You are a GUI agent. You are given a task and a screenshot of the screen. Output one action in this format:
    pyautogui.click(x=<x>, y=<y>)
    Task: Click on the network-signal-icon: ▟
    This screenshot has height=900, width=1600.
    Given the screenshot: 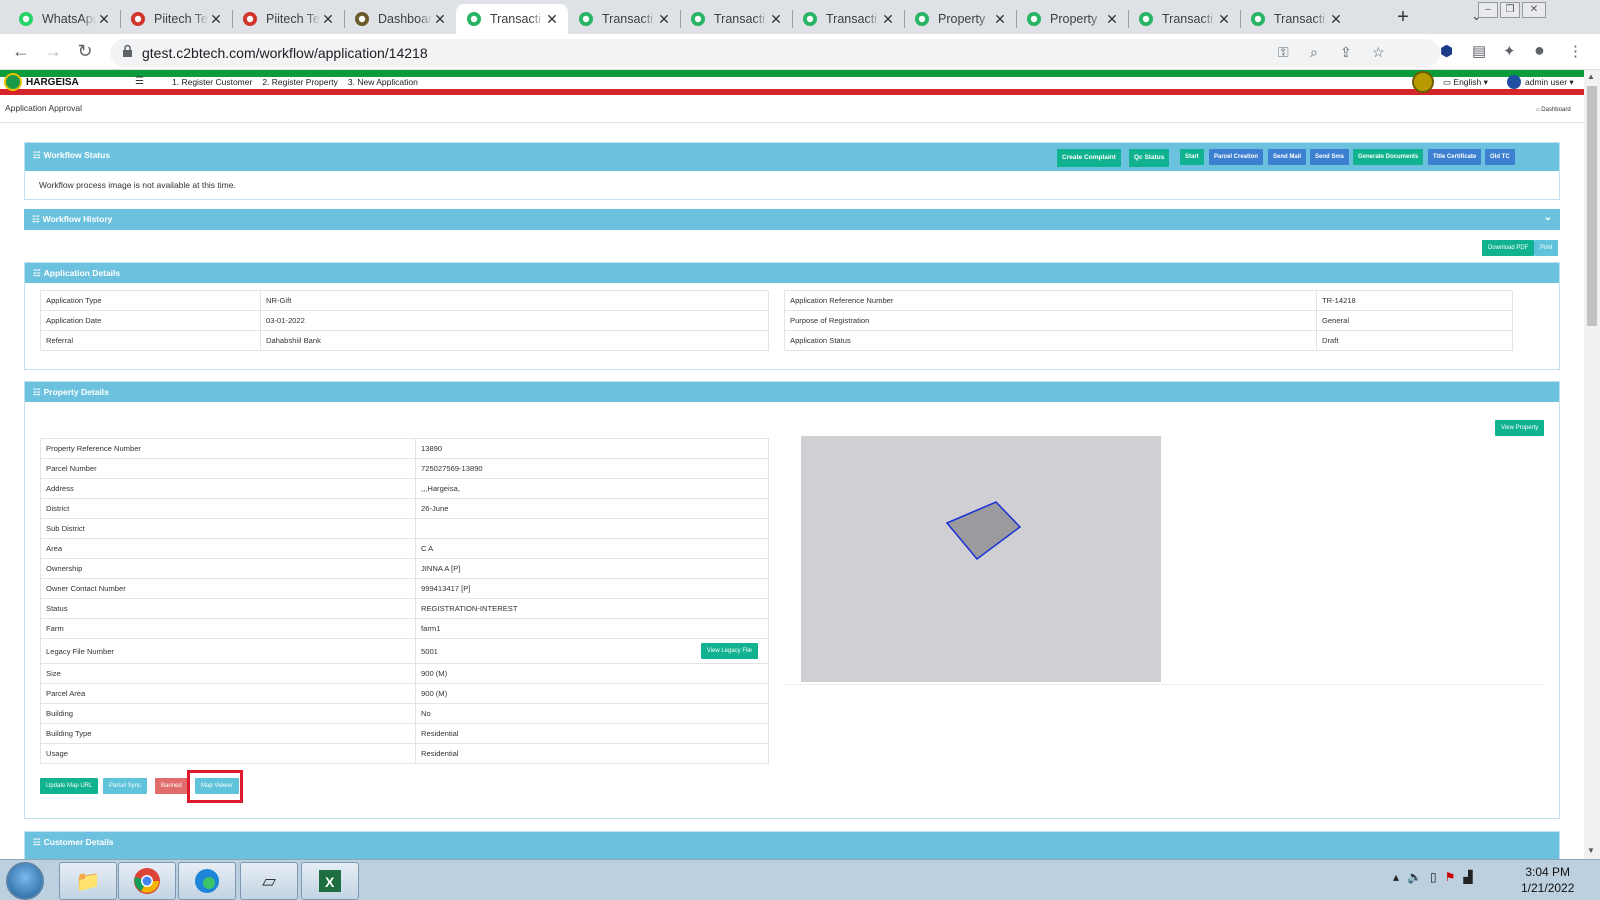 What is the action you would take?
    pyautogui.click(x=1467, y=877)
    